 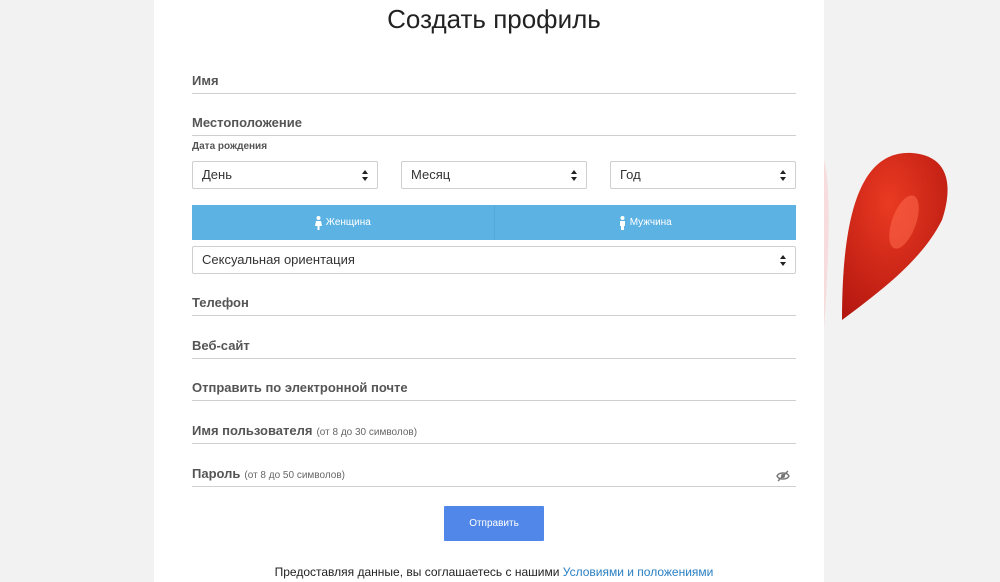 I want to click on heart-balloon-icon, so click(x=892, y=245).